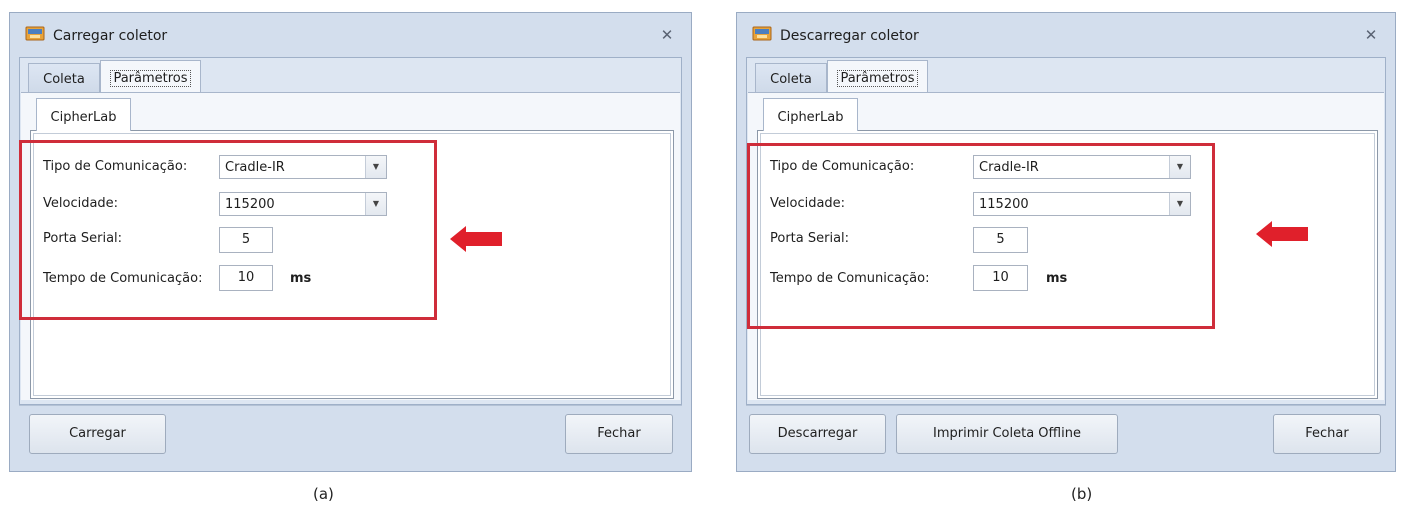 This screenshot has height=505, width=1406. Describe the element at coordinates (849, 36) in the screenshot. I see `dialog-title: Descarregar coletor` at that location.